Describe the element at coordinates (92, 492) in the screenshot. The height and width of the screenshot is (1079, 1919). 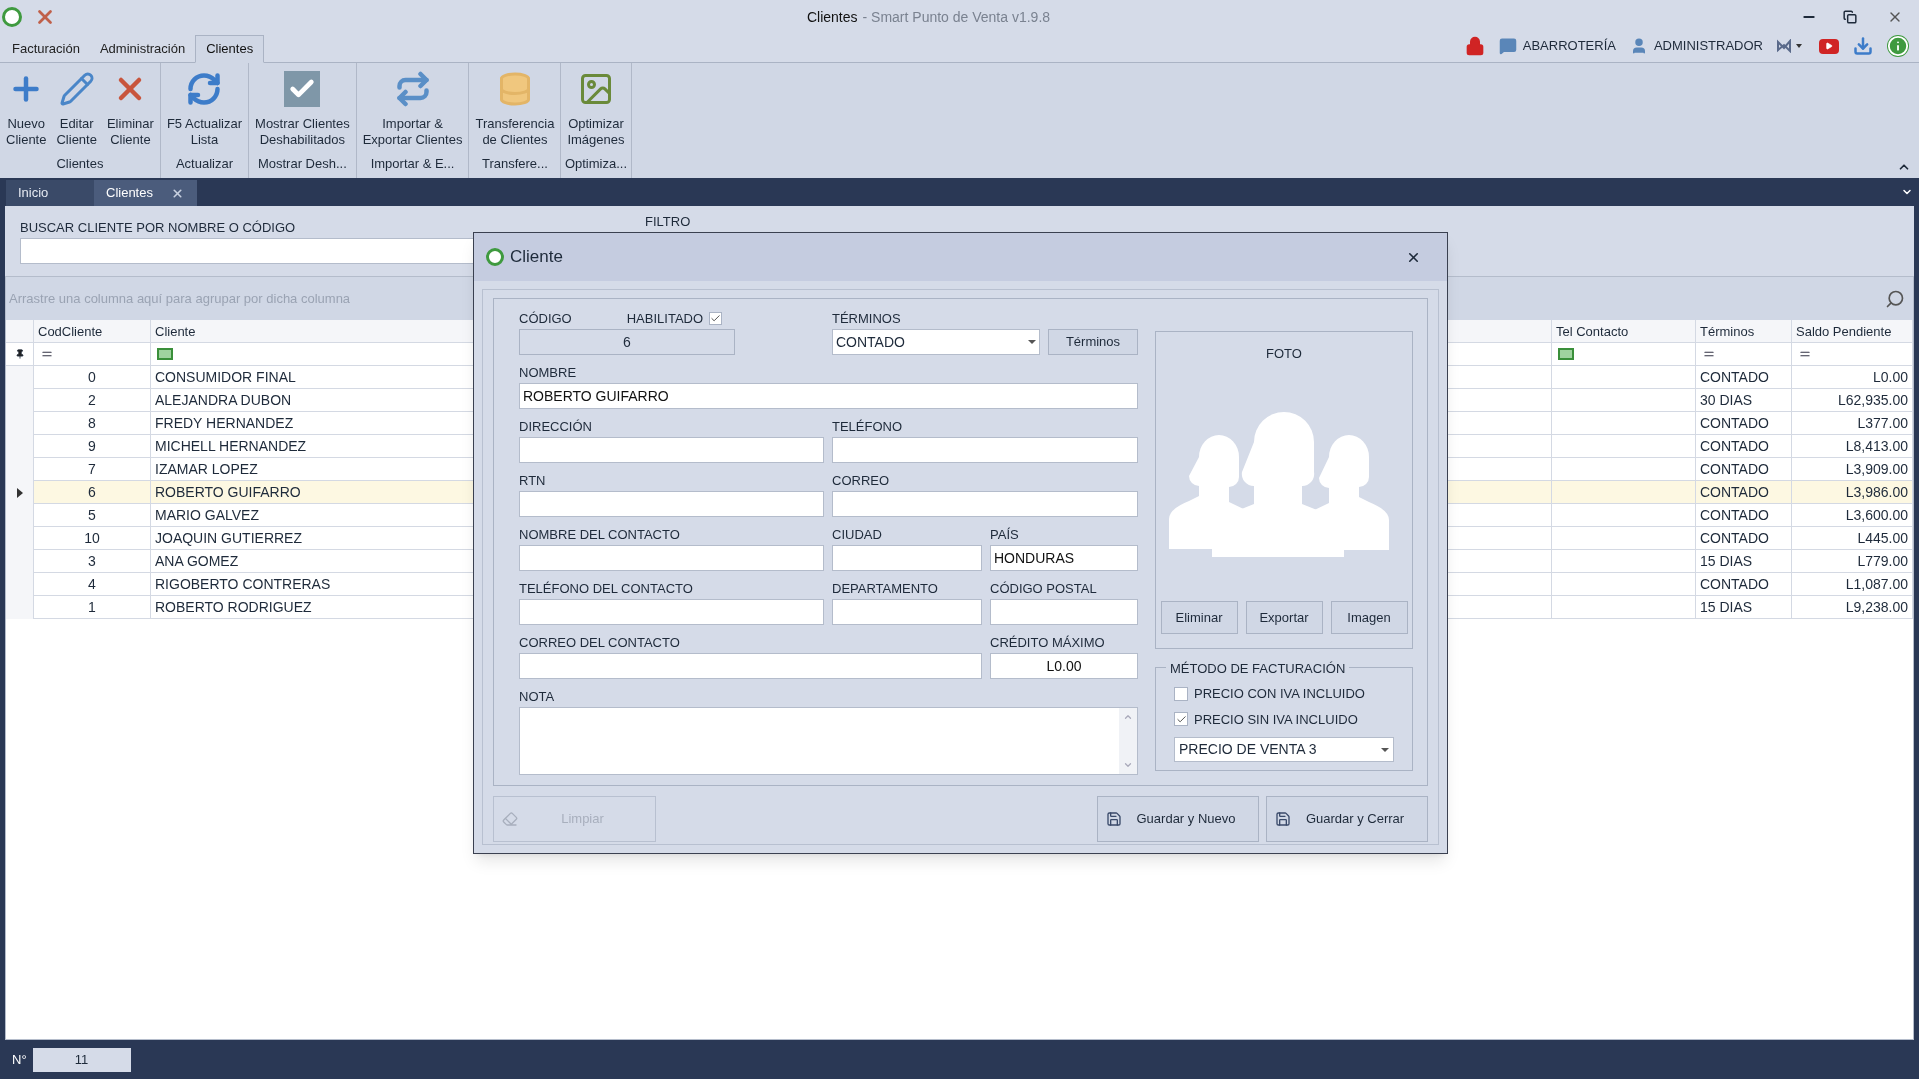
I see `table-cell: 6` at that location.